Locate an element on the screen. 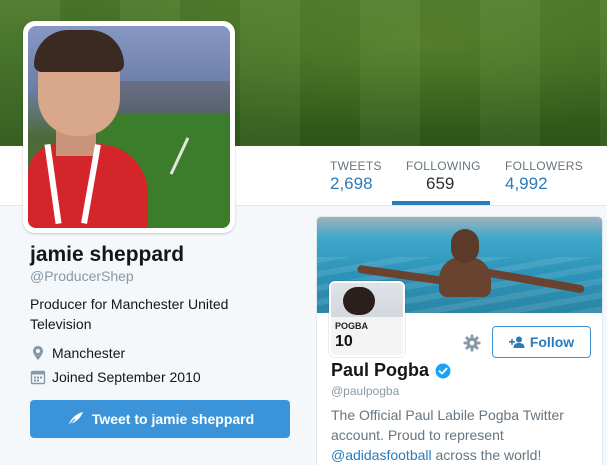 Image resolution: width=607 pixels, height=465 pixels. profile-name: jamie sheppard is located at coordinates (107, 255).